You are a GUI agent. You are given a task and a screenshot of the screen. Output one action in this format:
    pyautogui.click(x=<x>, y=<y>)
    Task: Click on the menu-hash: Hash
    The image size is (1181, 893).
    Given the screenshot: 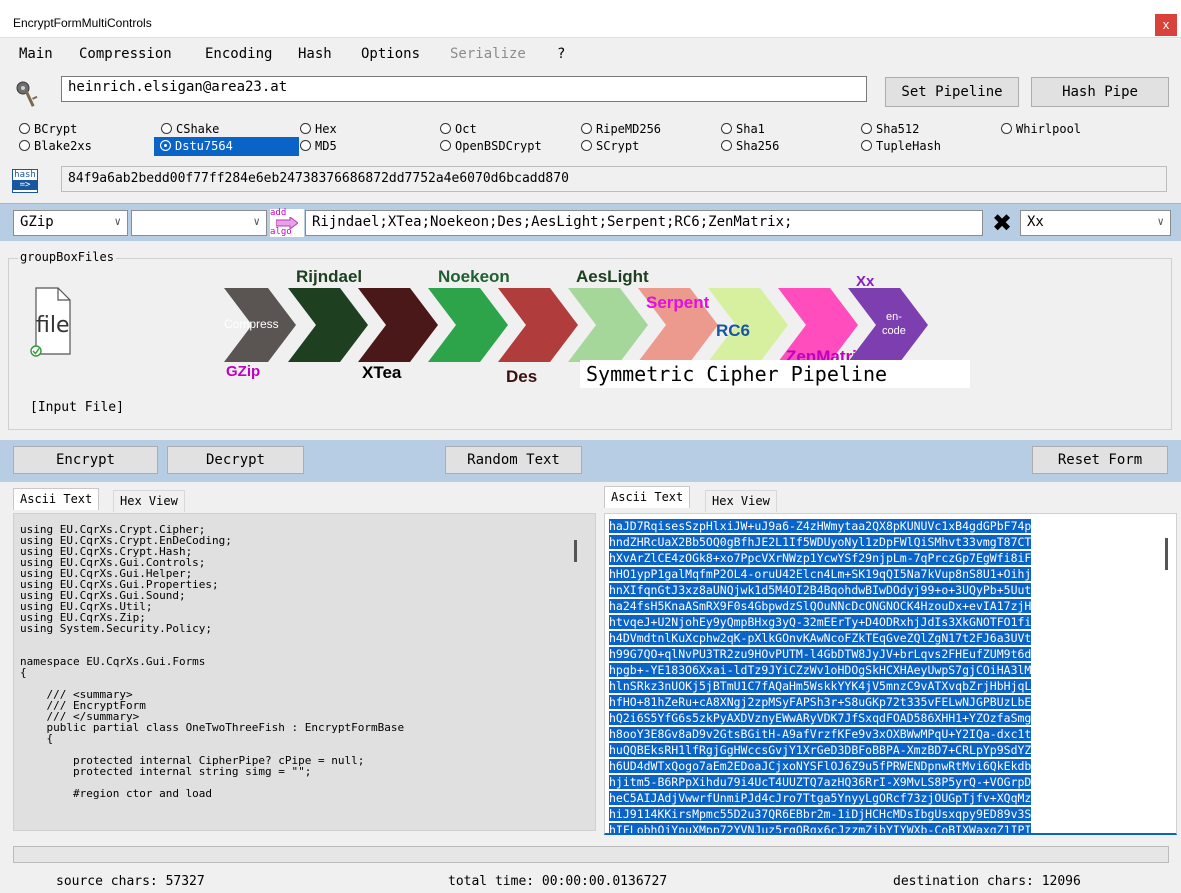 What is the action you would take?
    pyautogui.click(x=315, y=54)
    